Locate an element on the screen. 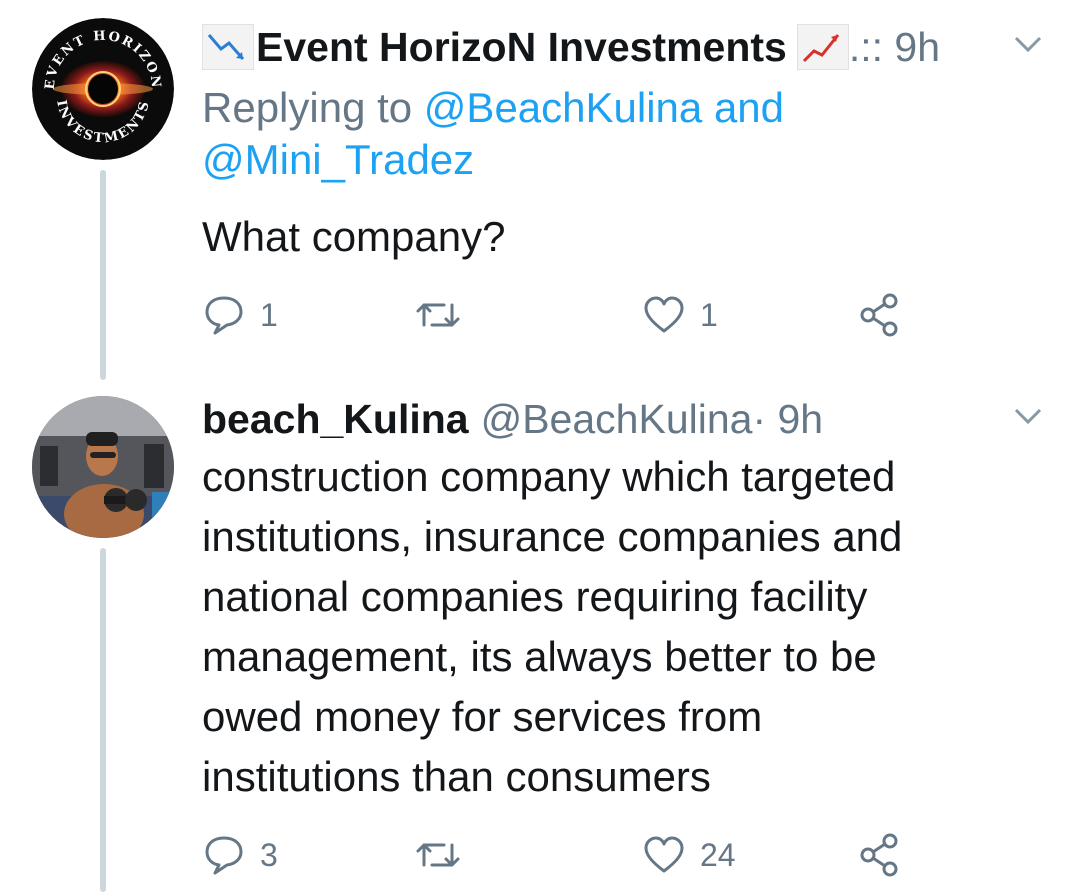 The height and width of the screenshot is (892, 1080). event-horizon-logo: EVENT HORIZON INVESTMENTS is located at coordinates (103, 89).